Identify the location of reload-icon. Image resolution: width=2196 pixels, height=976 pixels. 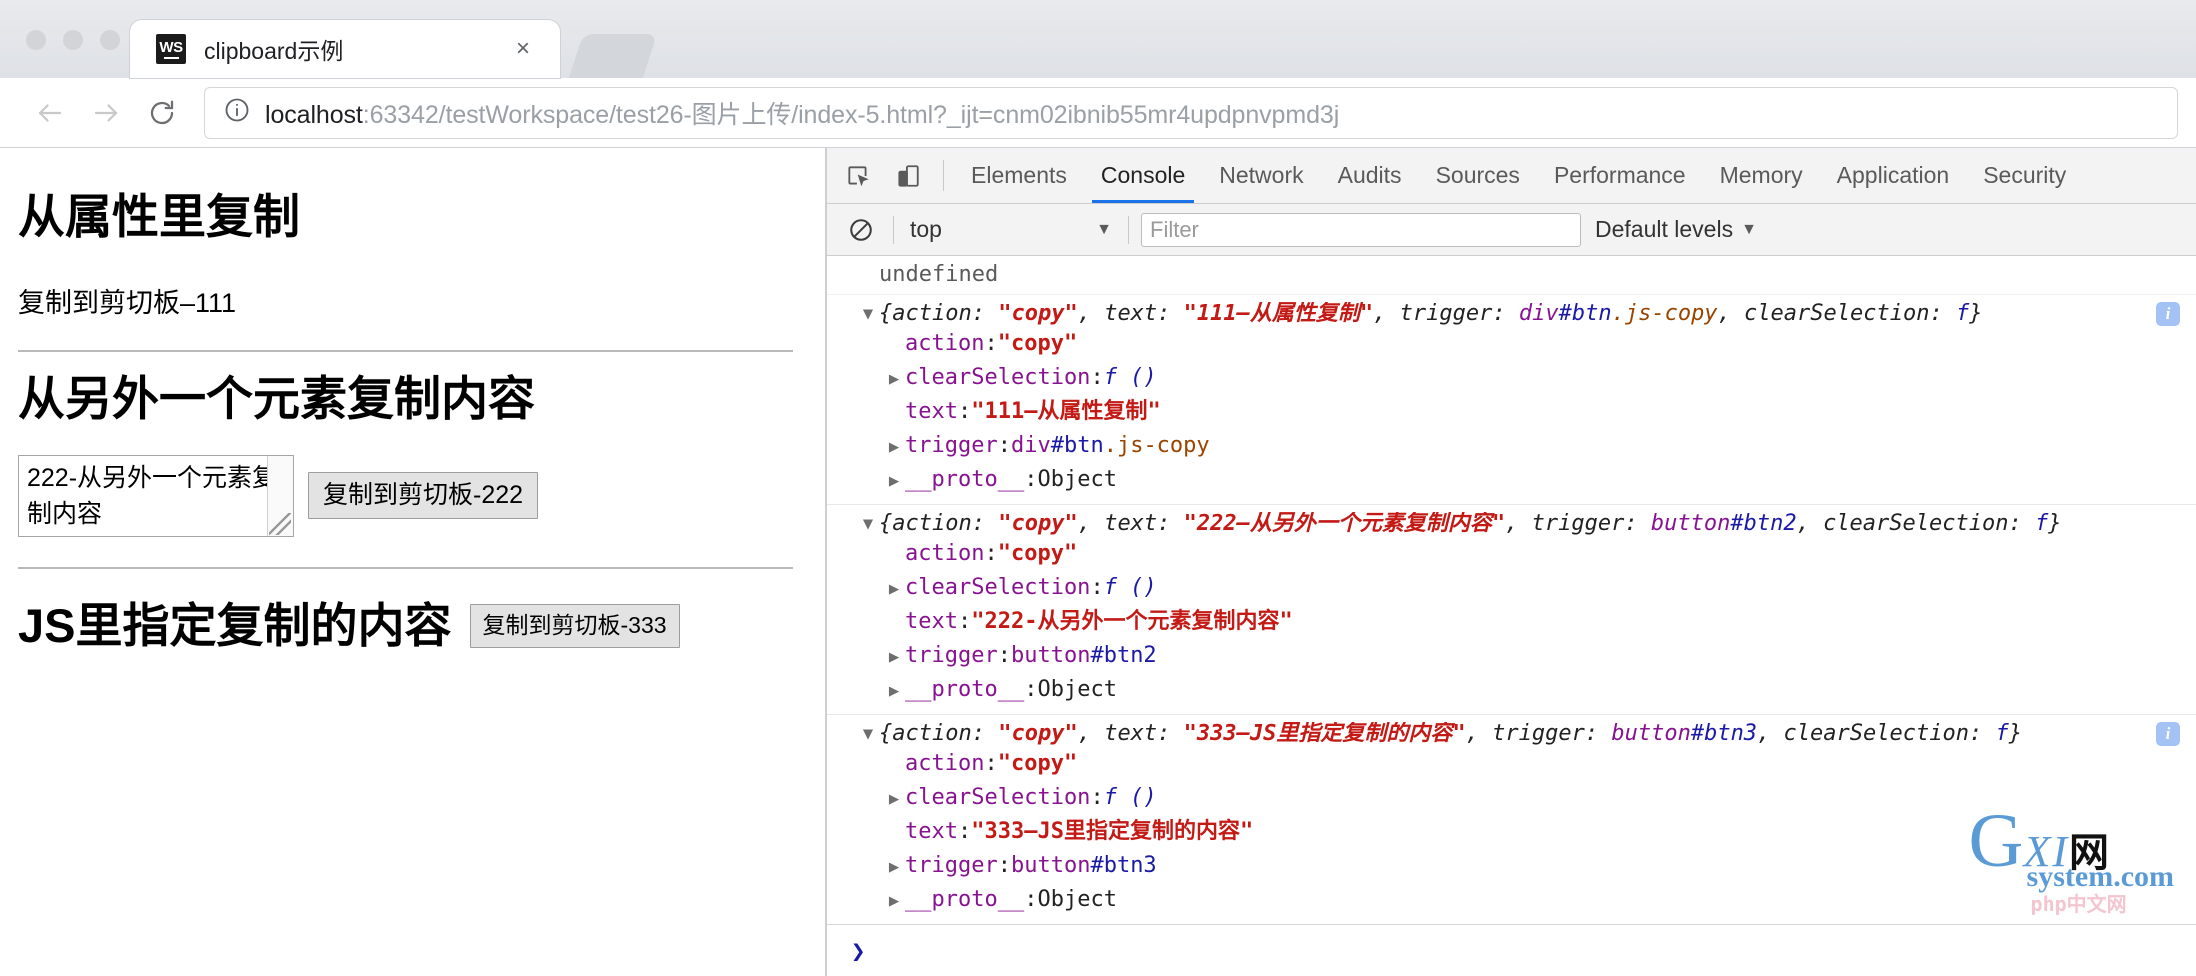
(162, 112).